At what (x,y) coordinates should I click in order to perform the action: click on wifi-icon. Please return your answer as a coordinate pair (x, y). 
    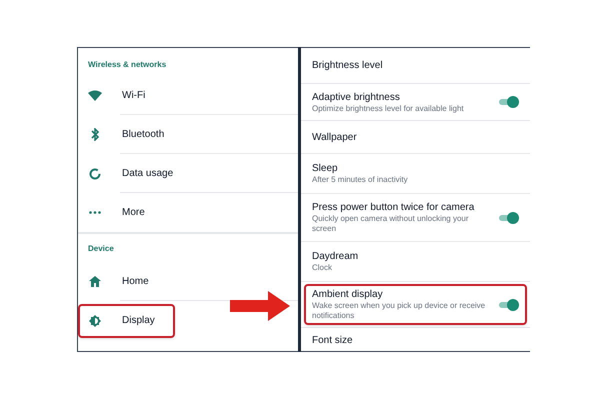
    Looking at the image, I should click on (95, 95).